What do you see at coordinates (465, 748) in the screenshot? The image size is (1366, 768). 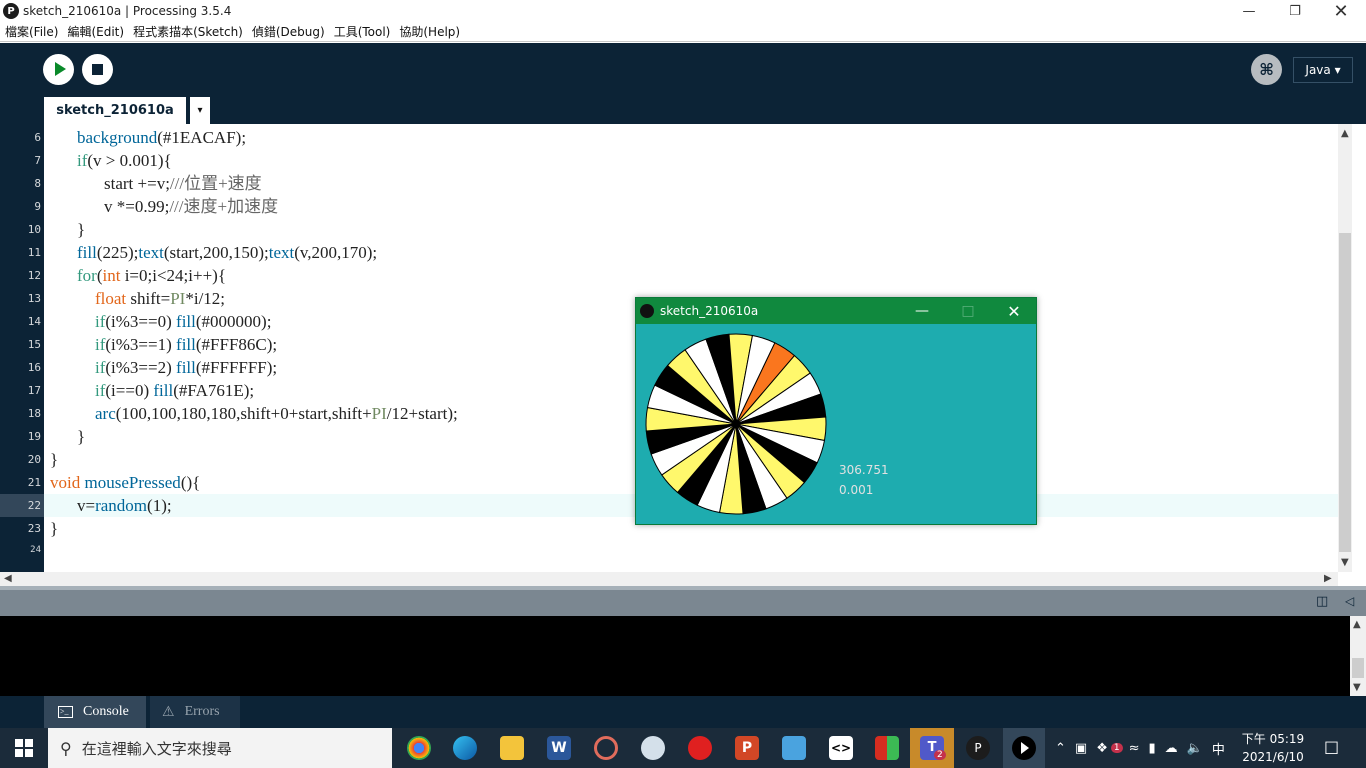 I see `edge-icon` at bounding box center [465, 748].